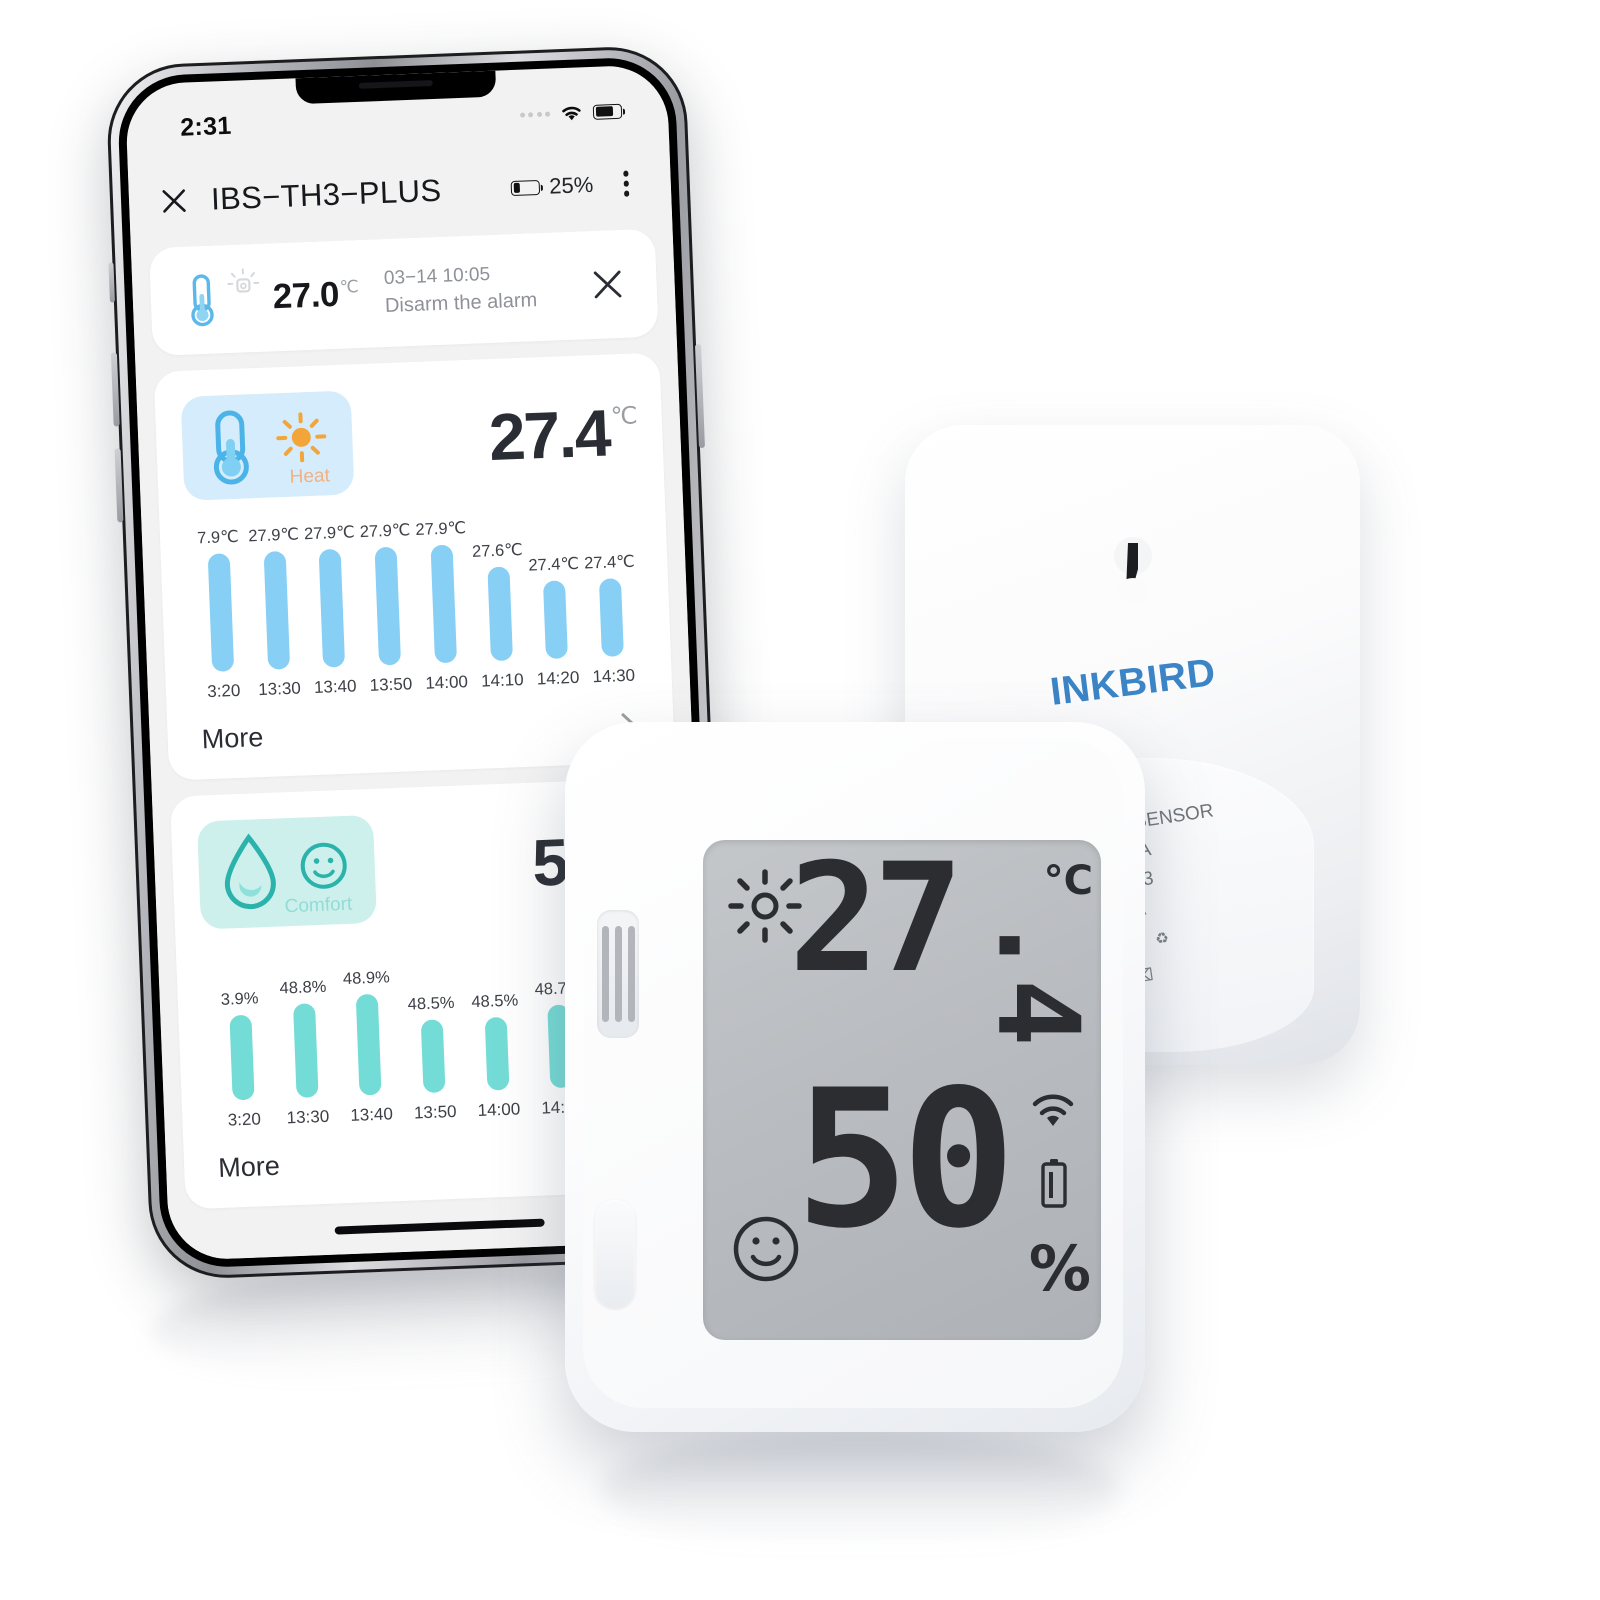 The height and width of the screenshot is (1600, 1600). I want to click on alarm-details: 03−14 10:05 Disarm the alarm, so click(485, 289).